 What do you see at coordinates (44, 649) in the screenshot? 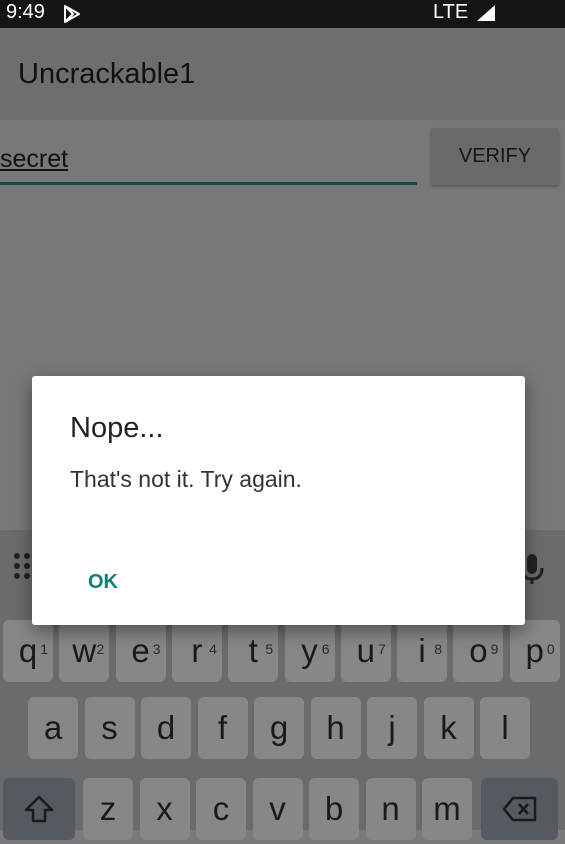
I see `key-number-hint: 1` at bounding box center [44, 649].